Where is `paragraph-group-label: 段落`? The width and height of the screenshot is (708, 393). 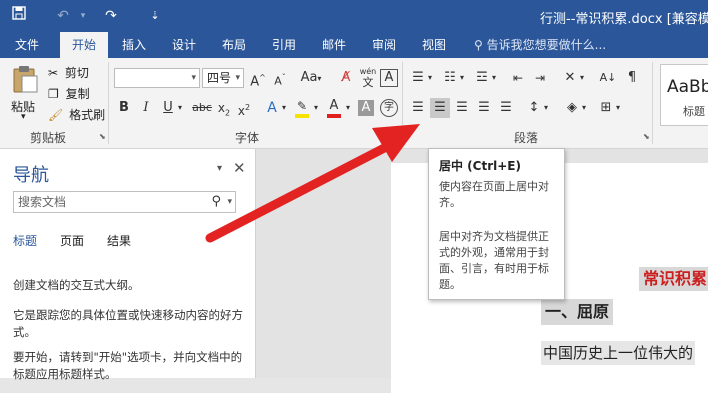 paragraph-group-label: 段落 is located at coordinates (526, 138).